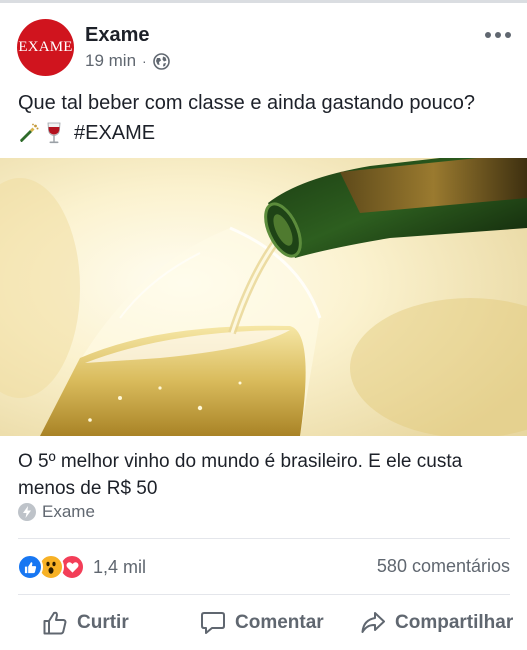 The height and width of the screenshot is (650, 527). I want to click on globe-icon, so click(161, 61).